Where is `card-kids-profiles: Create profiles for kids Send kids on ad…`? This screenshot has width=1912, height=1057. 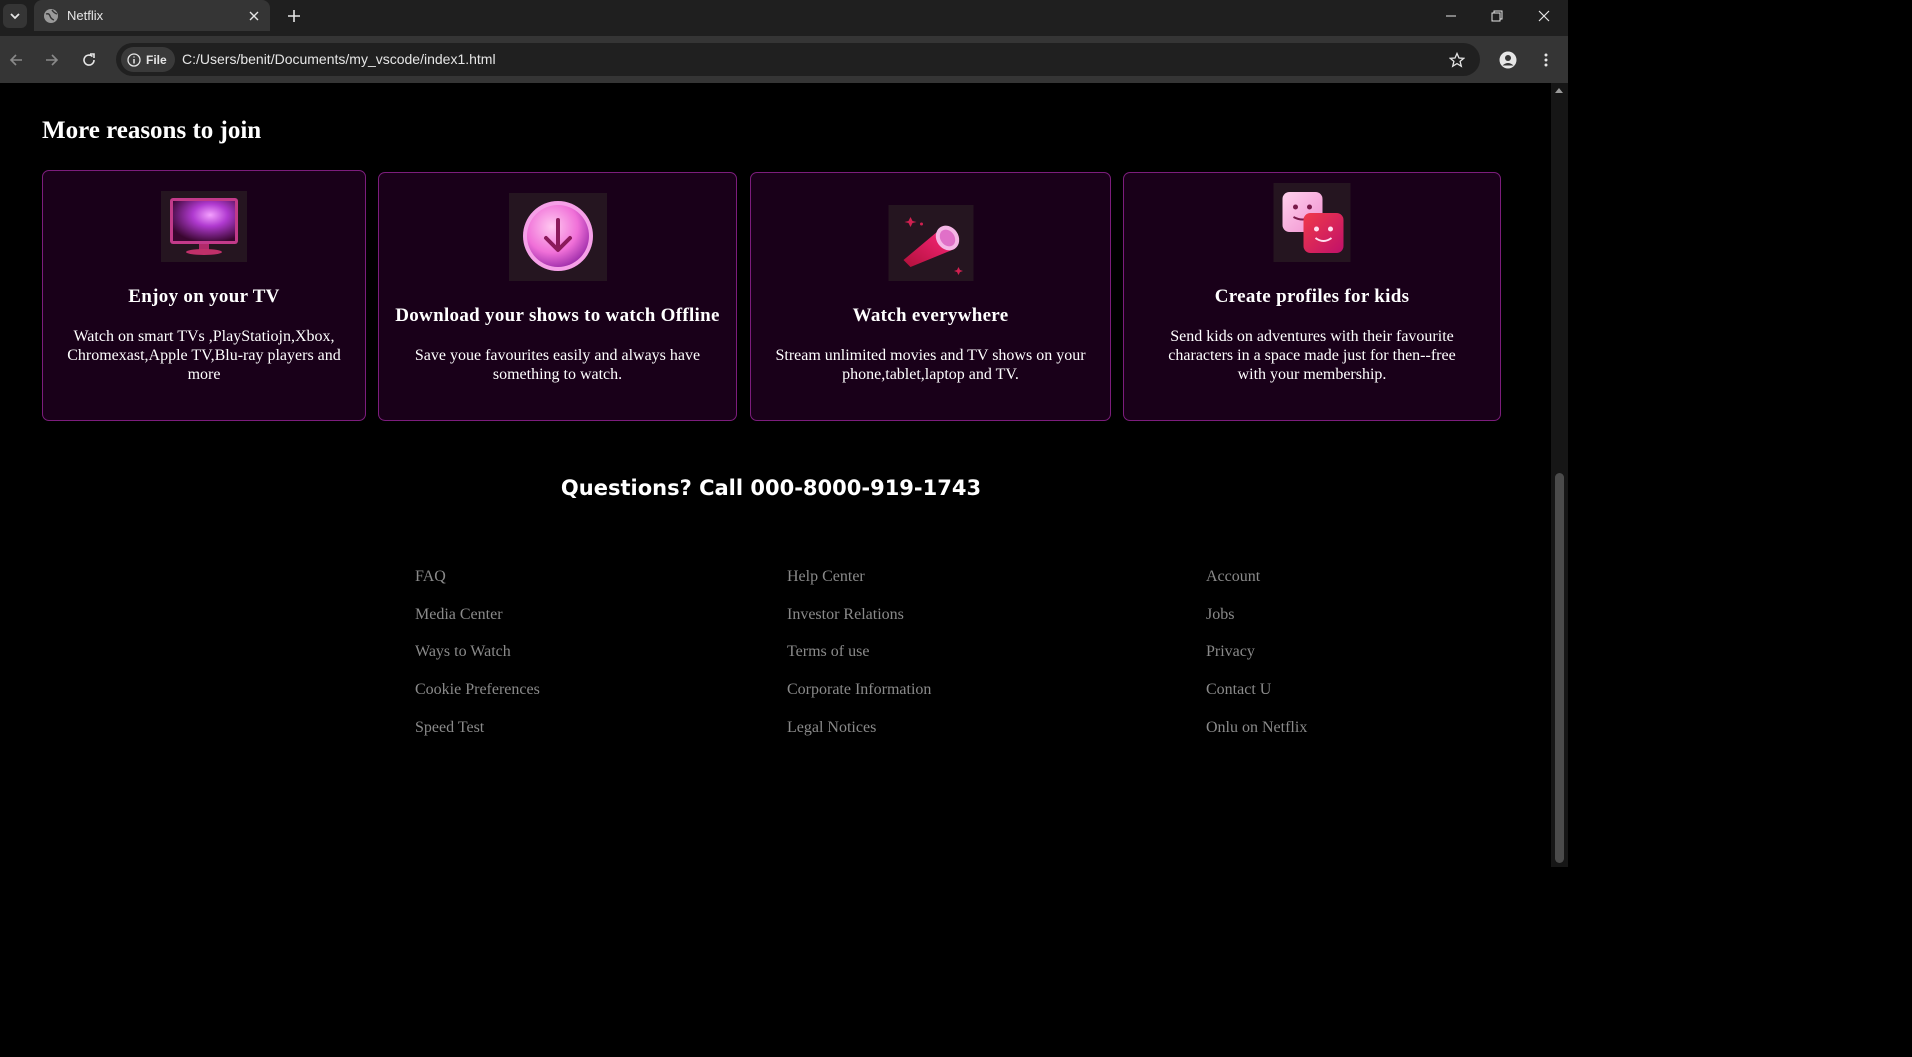 card-kids-profiles: Create profiles for kids Send kids on ad… is located at coordinates (1312, 296).